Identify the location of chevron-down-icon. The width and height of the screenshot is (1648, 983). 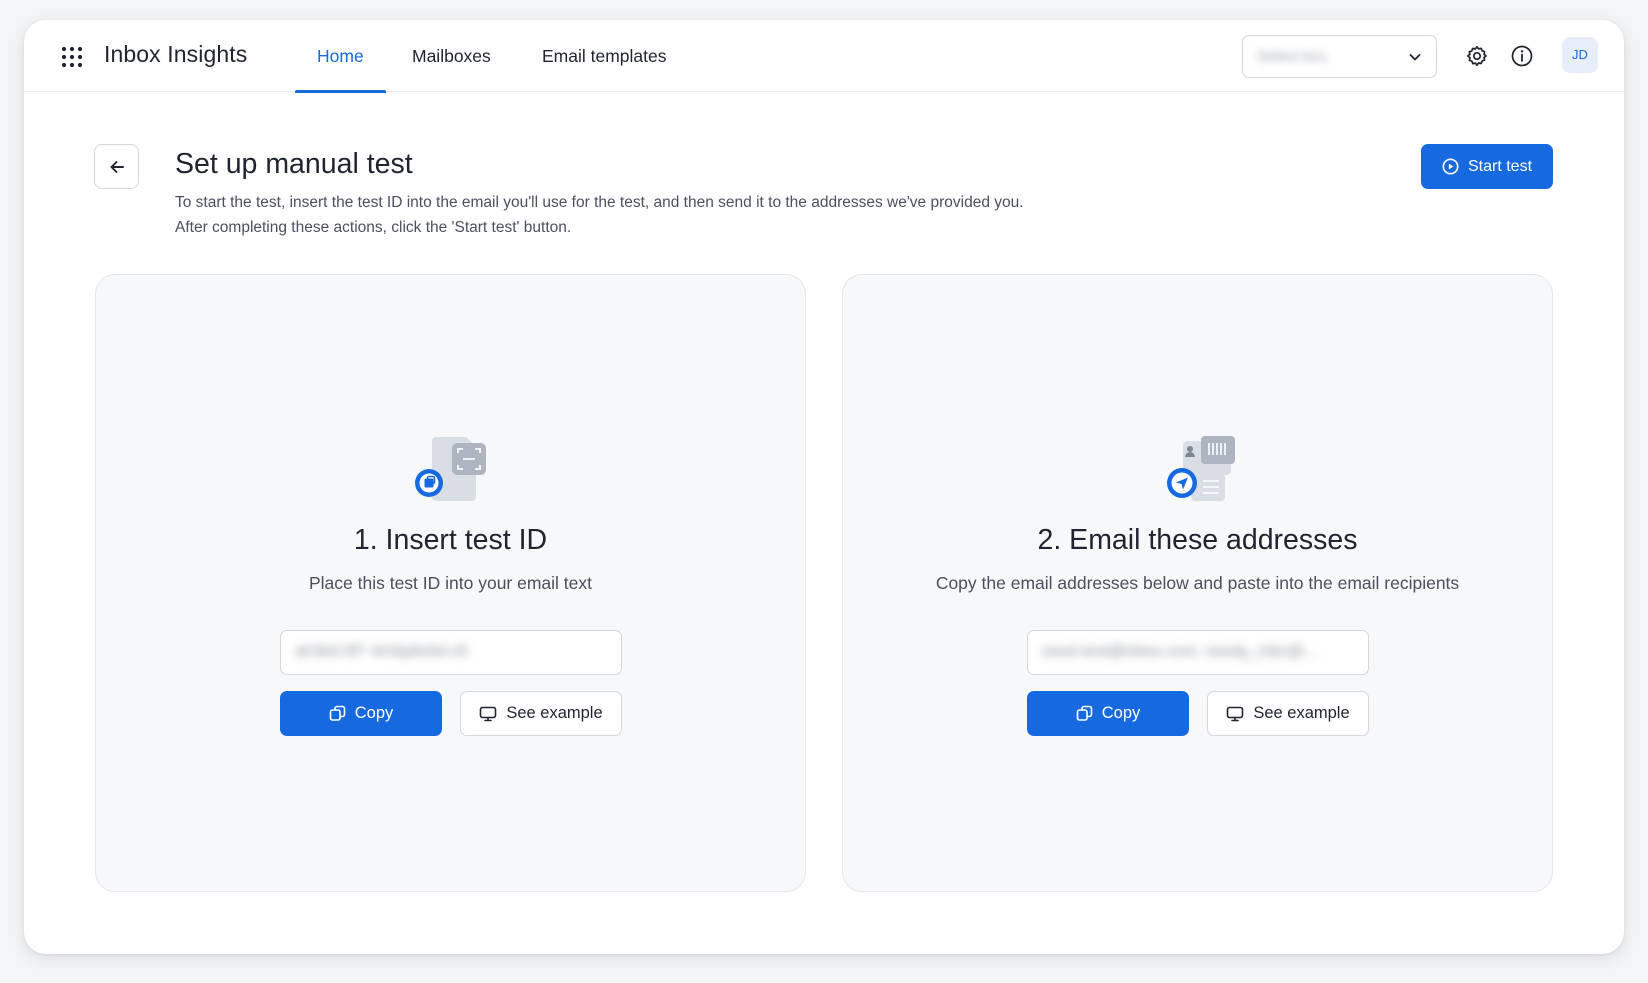
(1415, 57).